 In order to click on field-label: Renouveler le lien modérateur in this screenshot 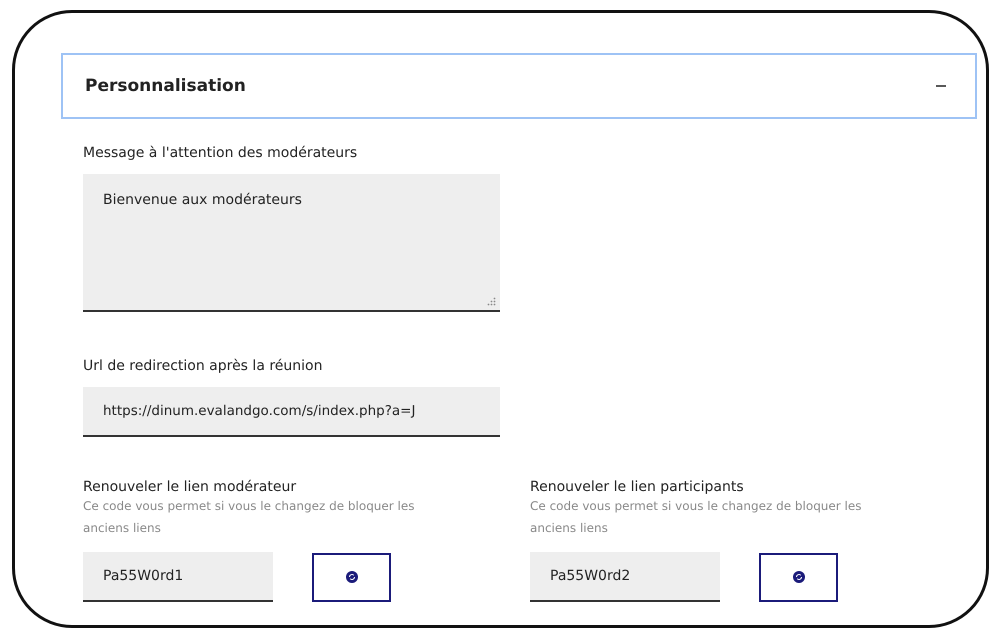, I will do `click(190, 487)`.